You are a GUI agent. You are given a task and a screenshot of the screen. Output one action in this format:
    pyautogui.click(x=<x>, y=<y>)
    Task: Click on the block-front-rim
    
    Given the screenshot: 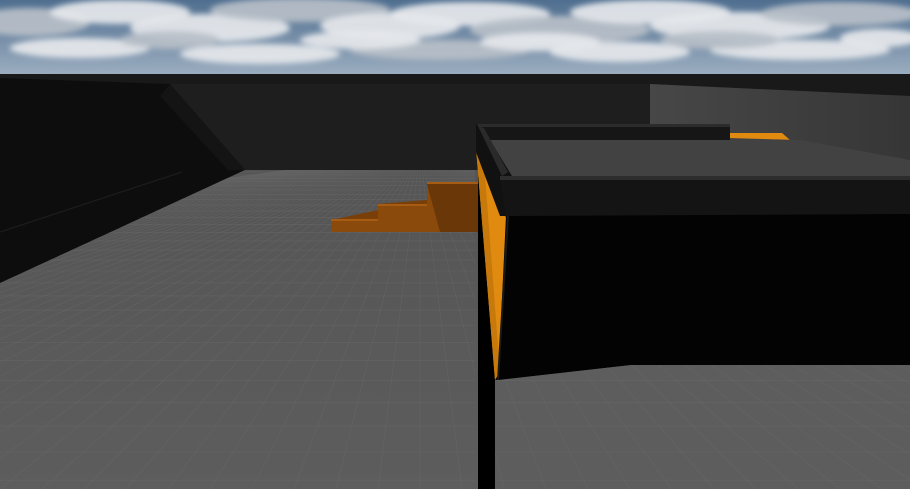 What is the action you would take?
    pyautogui.click(x=705, y=197)
    